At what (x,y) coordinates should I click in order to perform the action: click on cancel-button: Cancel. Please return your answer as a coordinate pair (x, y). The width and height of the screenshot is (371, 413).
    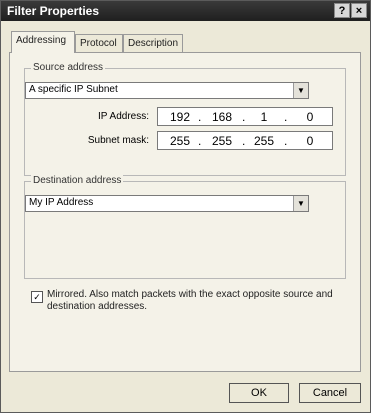
    Looking at the image, I should click on (330, 393).